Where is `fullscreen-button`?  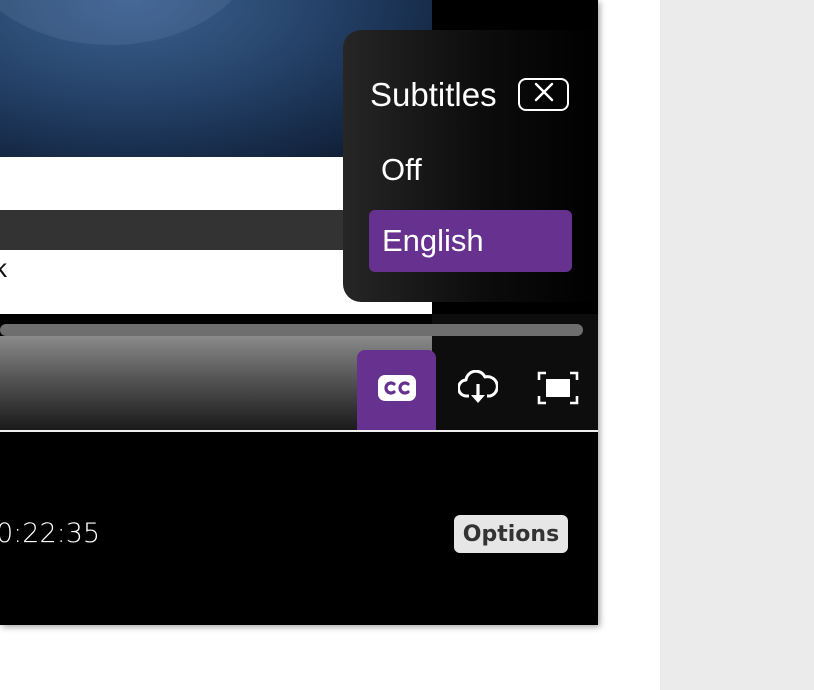
fullscreen-button is located at coordinates (557, 390).